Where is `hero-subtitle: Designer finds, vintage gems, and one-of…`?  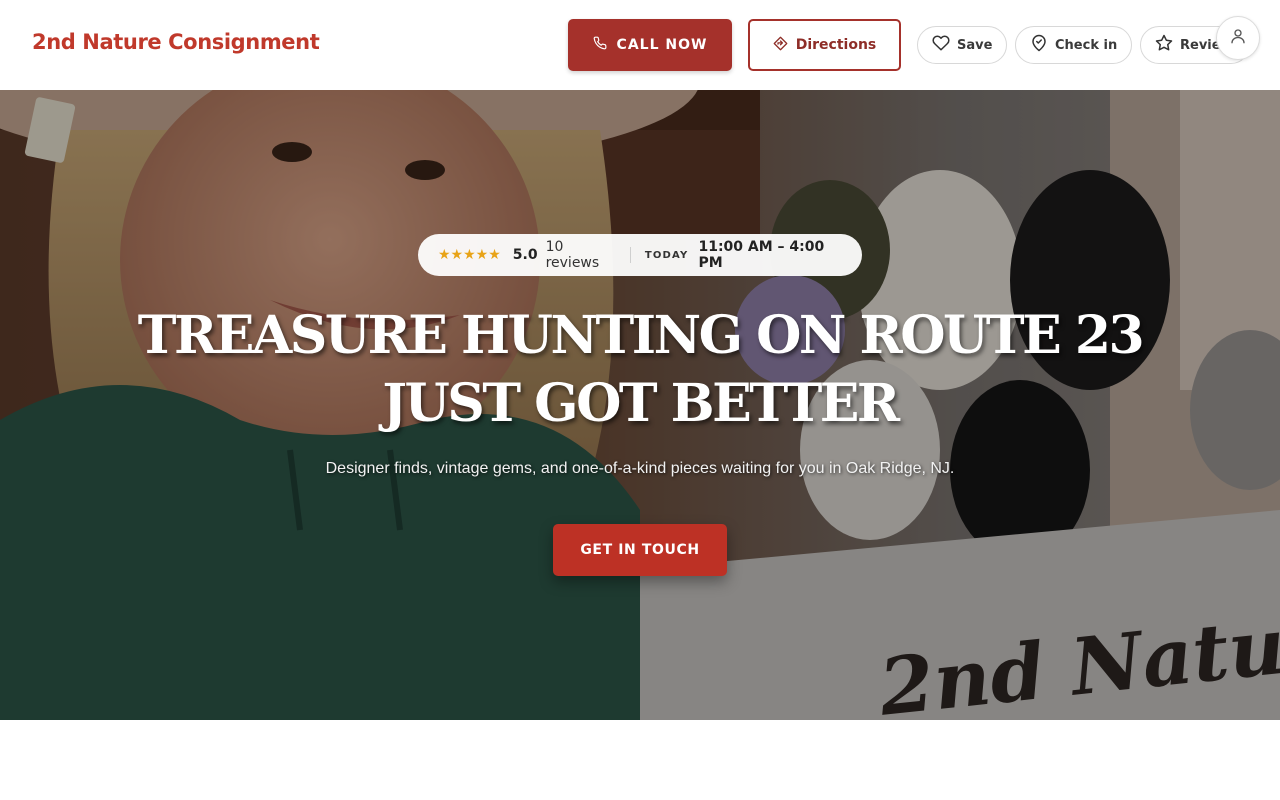 hero-subtitle: Designer finds, vintage gems, and one-of… is located at coordinates (640, 468).